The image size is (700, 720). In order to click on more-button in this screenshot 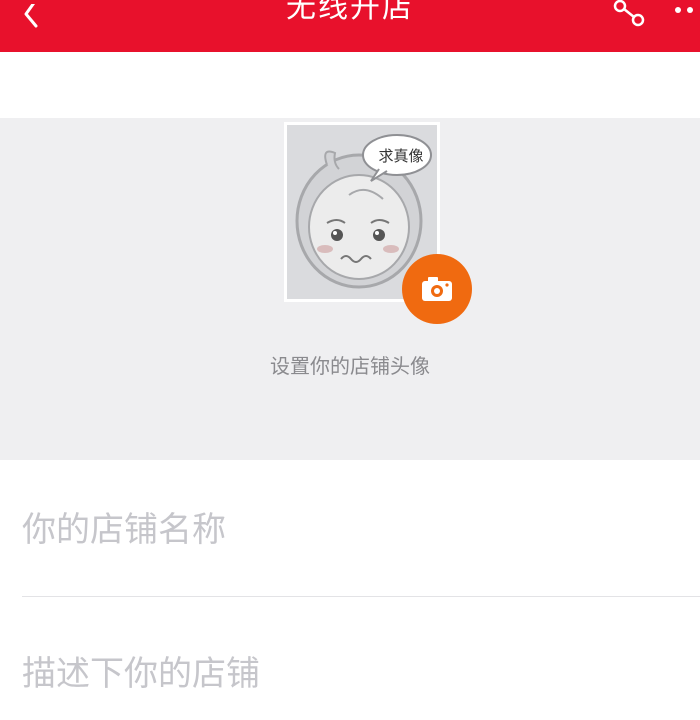, I will do `click(686, 18)`.